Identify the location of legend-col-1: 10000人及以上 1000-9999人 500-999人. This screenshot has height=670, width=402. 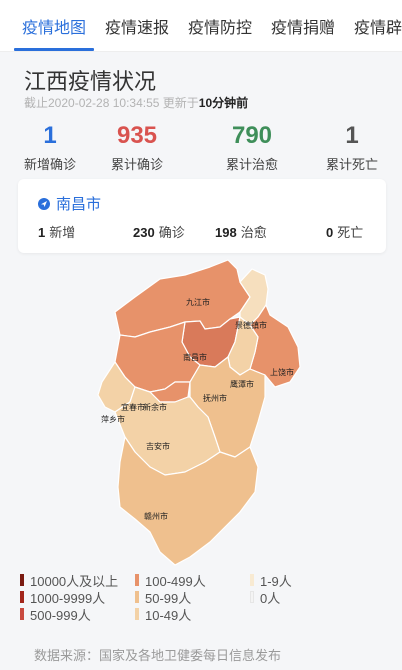
(69, 597).